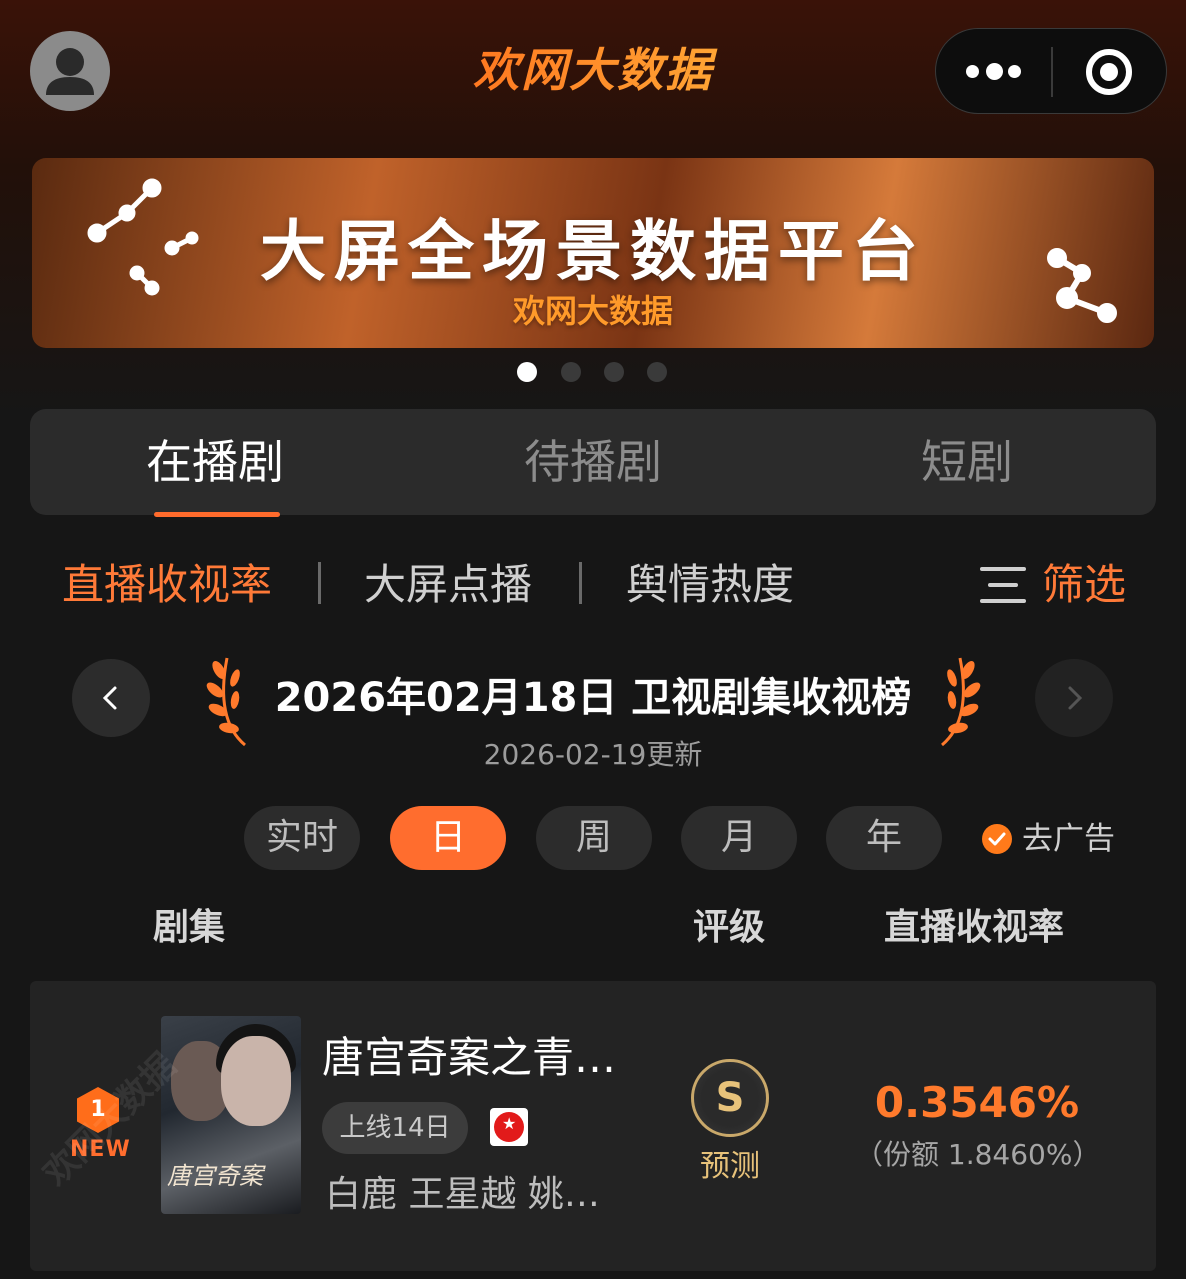 The width and height of the screenshot is (1186, 1279). What do you see at coordinates (593, 698) in the screenshot?
I see `ranking-title: 2026年02月18日 卫视剧集收视榜` at bounding box center [593, 698].